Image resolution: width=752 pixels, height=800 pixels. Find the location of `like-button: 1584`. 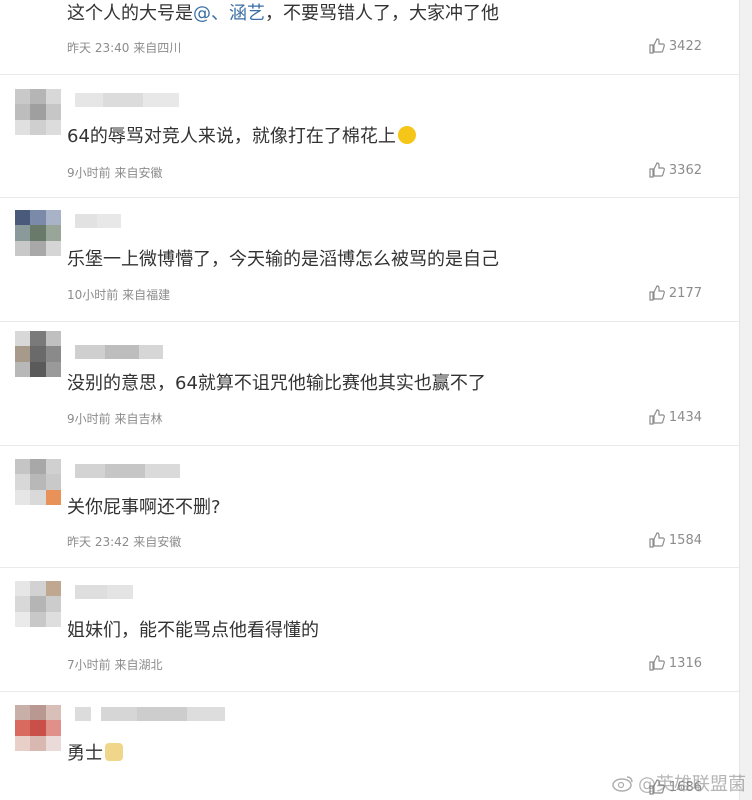

like-button: 1584 is located at coordinates (675, 540).